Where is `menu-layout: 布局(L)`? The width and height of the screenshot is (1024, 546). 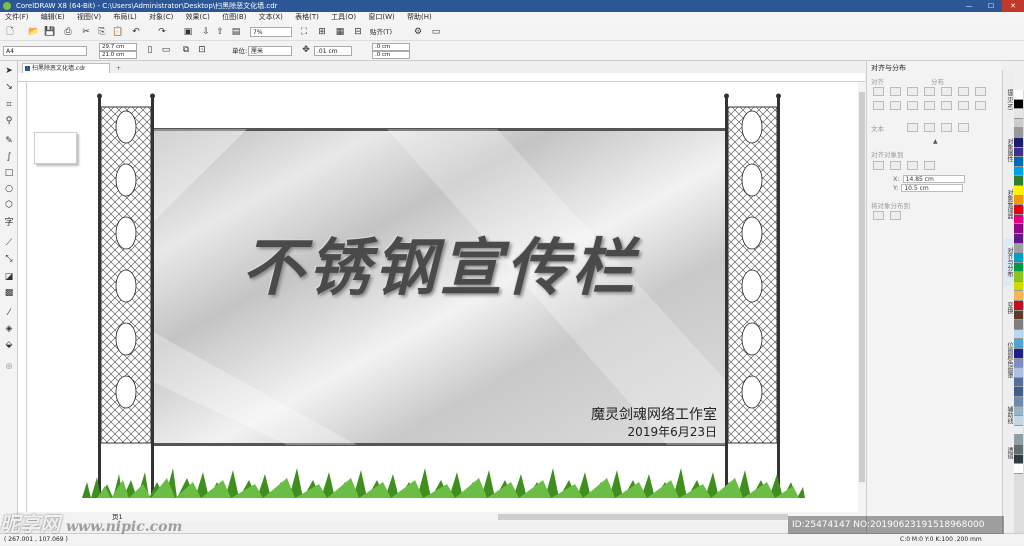 menu-layout: 布局(L) is located at coordinates (124, 17).